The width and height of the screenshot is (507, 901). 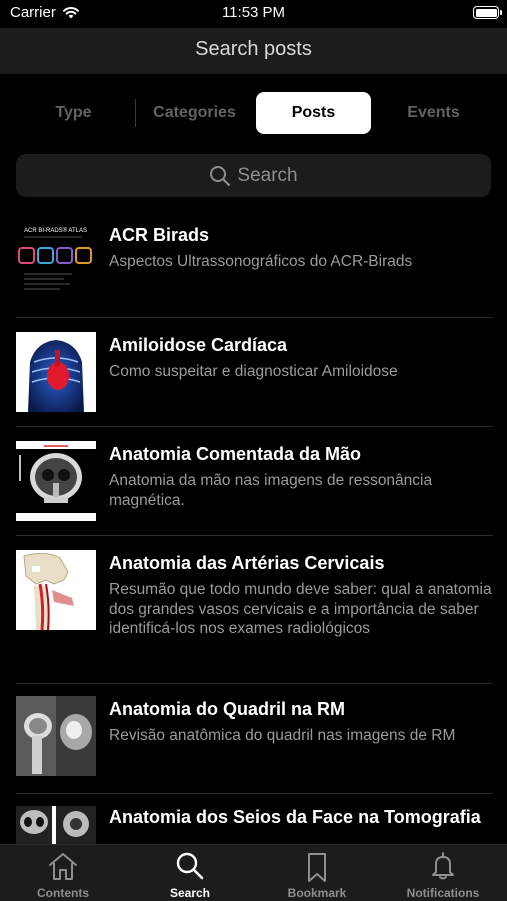 What do you see at coordinates (55, 230) in the screenshot?
I see `thumbnail-cover-text: ACR BI-RADS® ATLAS` at bounding box center [55, 230].